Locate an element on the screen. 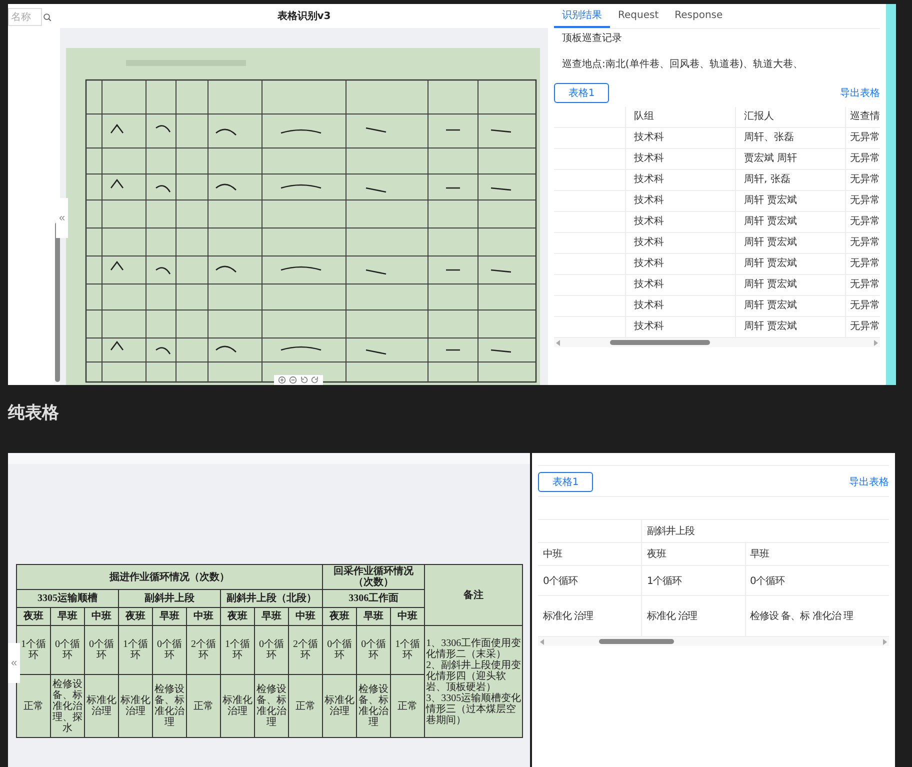 The width and height of the screenshot is (912, 767). table-header: 回采作业循环情况（次数） is located at coordinates (373, 577).